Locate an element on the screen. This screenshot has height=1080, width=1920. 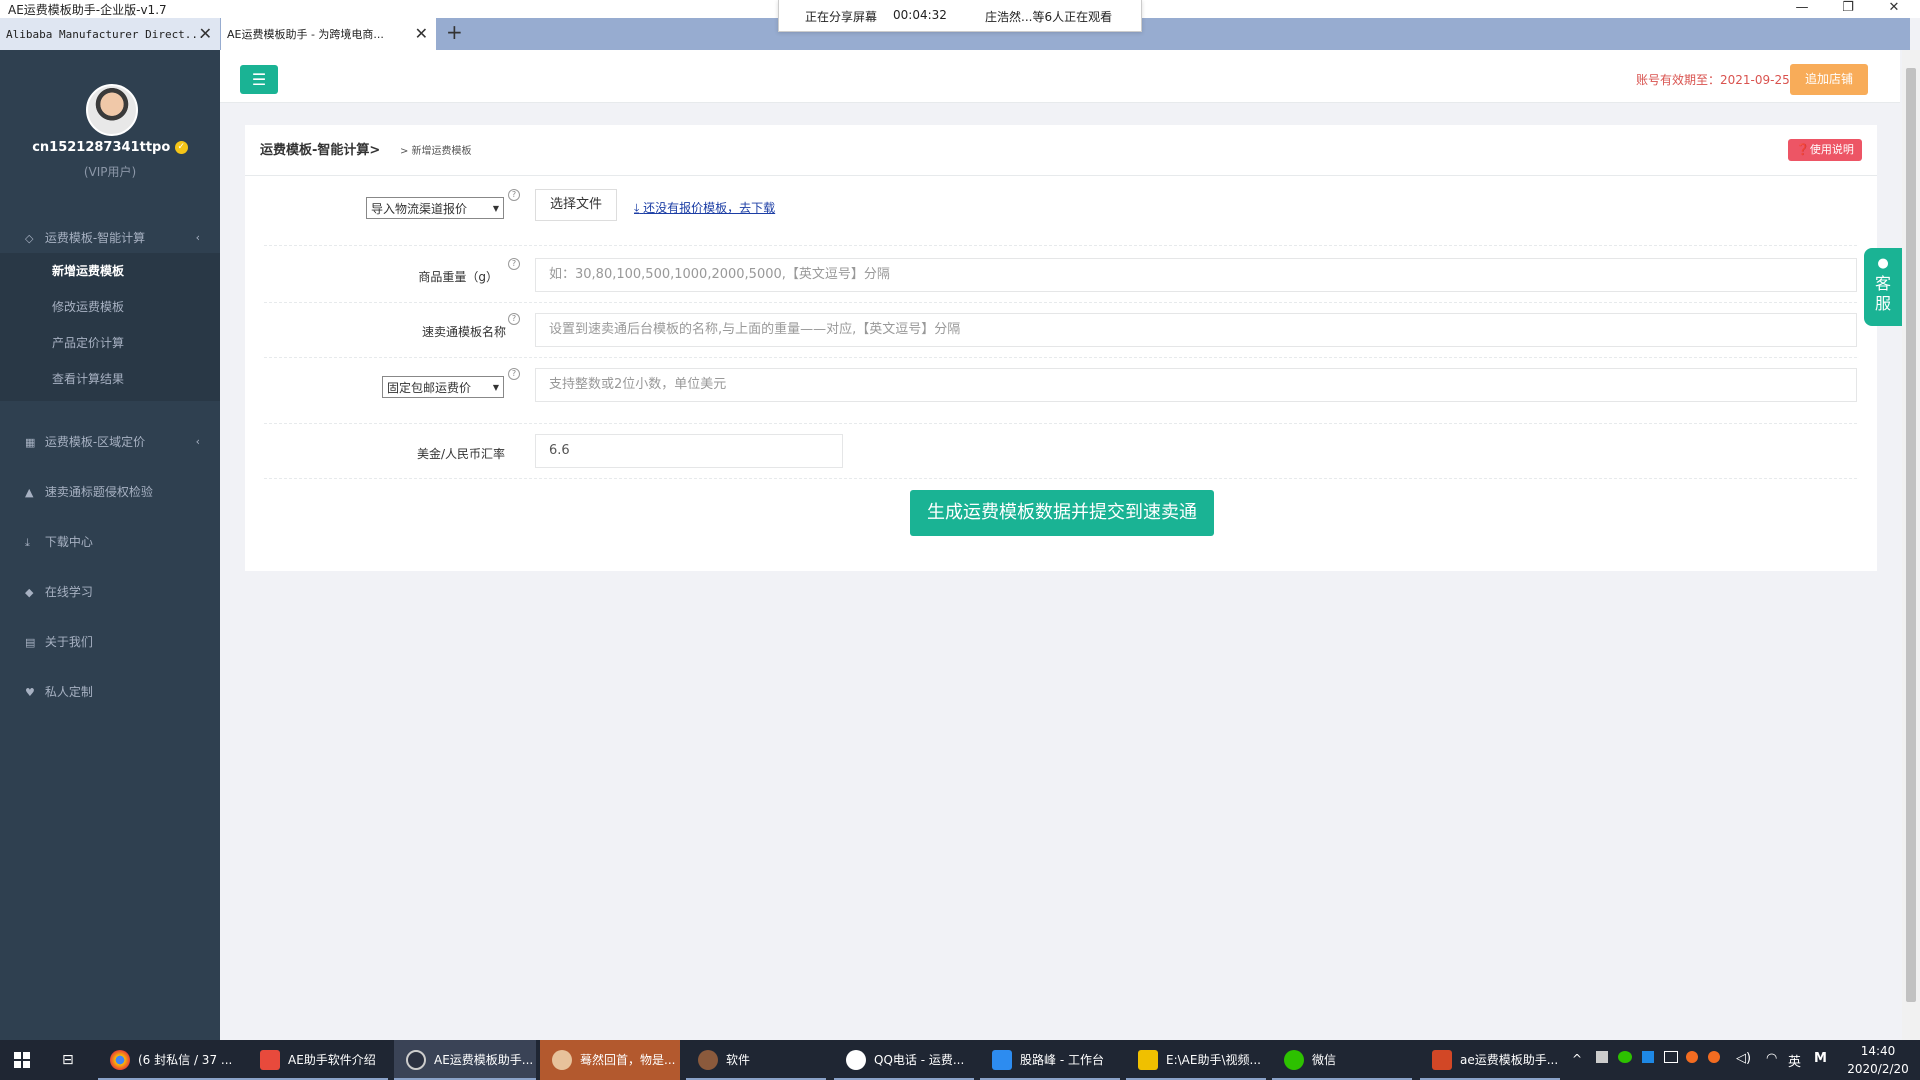
weight-input: 如：30,80,100,500,1000,2000,5000,【英文逗号】分隔 is located at coordinates (1196, 275).